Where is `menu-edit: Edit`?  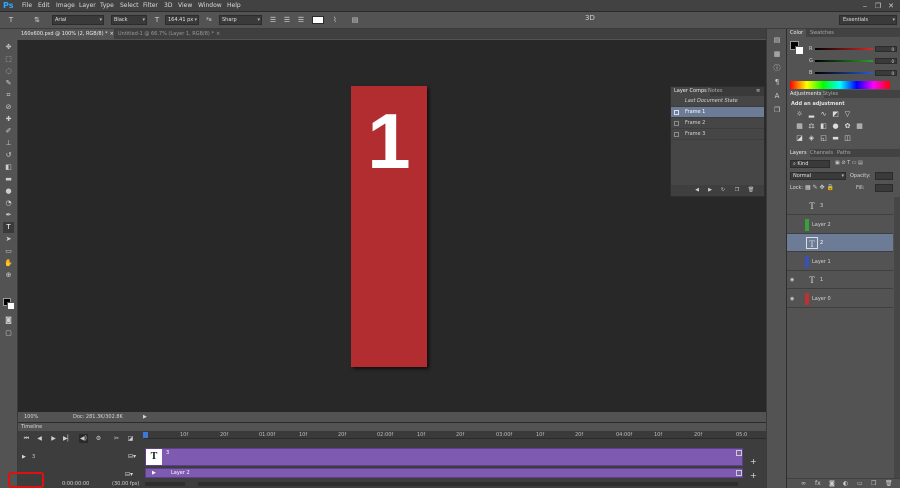 menu-edit: Edit is located at coordinates (44, 6).